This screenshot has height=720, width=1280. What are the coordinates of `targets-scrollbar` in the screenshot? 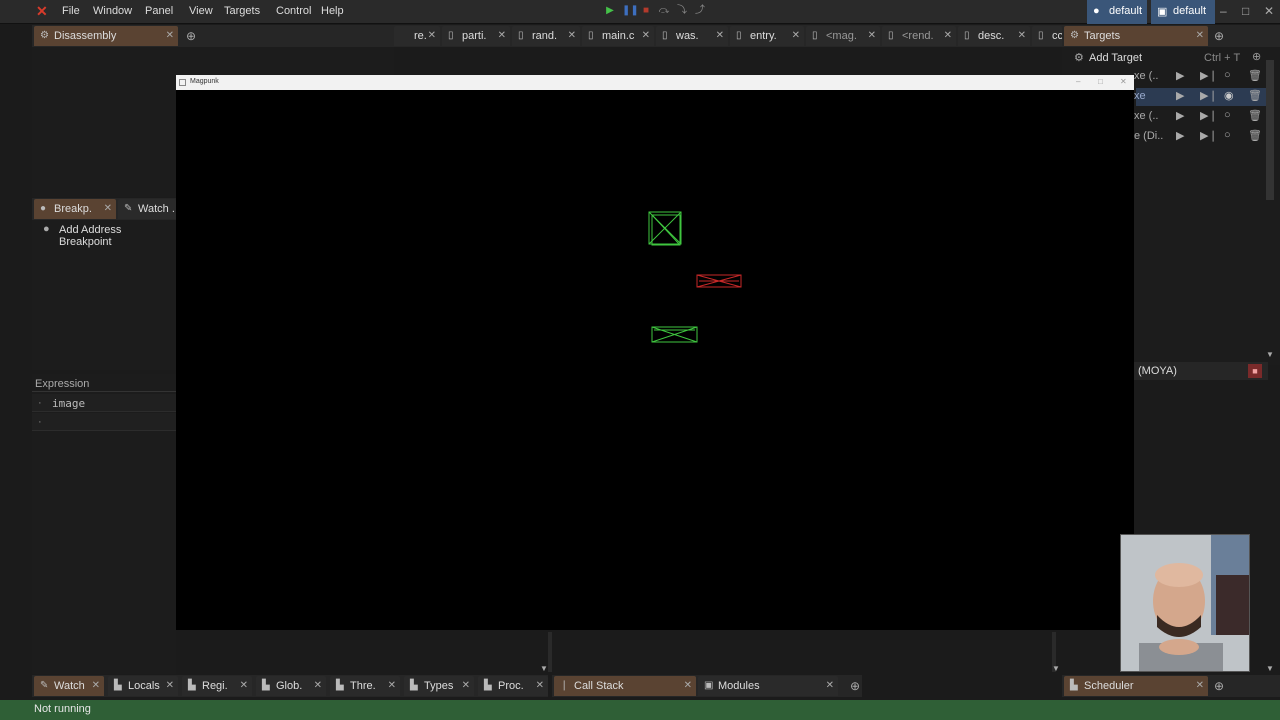 It's located at (1270, 130).